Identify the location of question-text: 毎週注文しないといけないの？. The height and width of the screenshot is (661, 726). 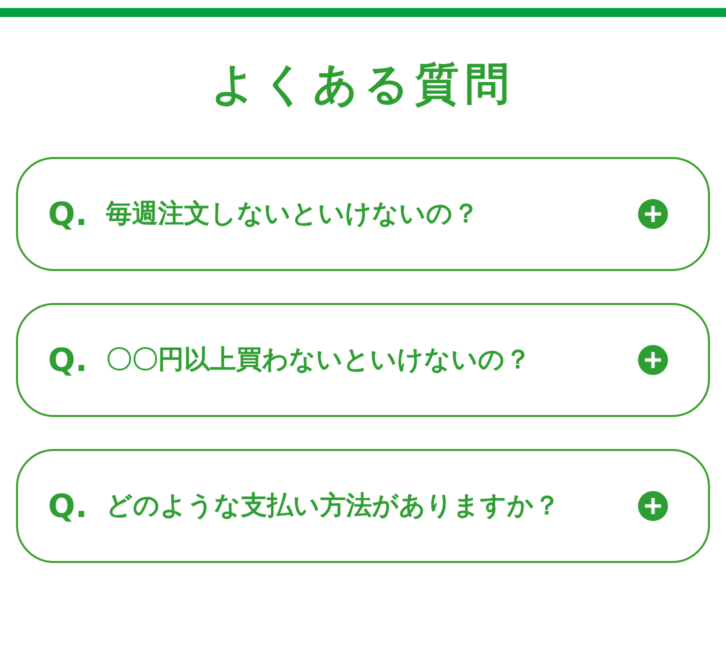
(293, 214).